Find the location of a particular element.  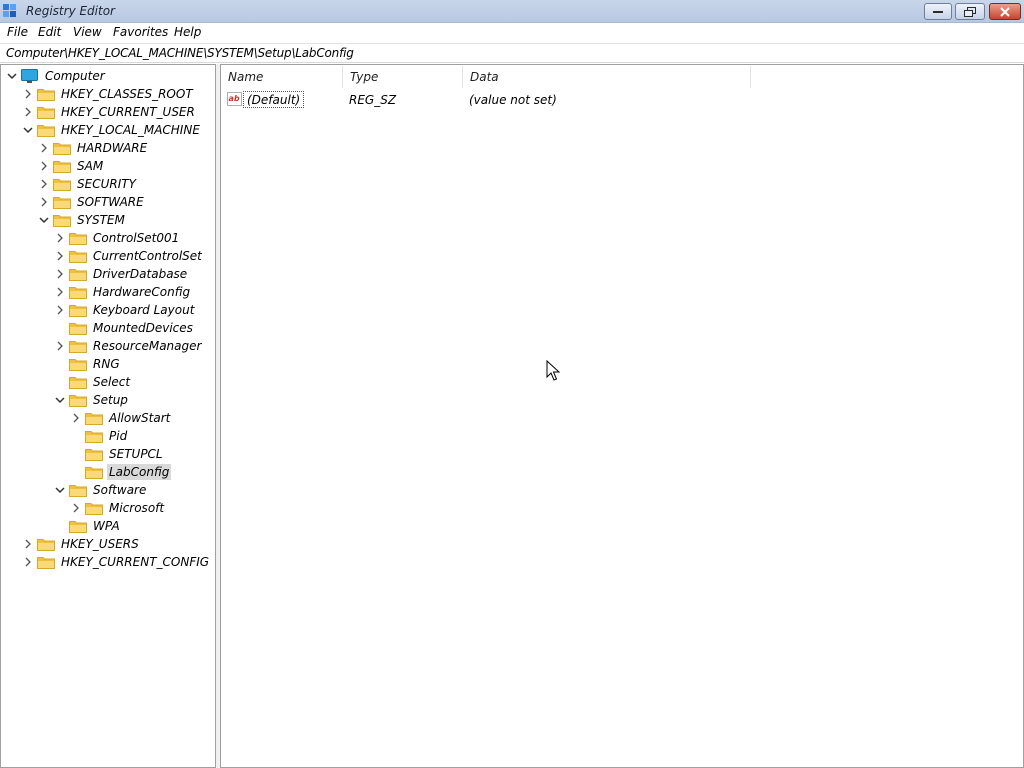

tree-item: Software is located at coordinates (101, 490).